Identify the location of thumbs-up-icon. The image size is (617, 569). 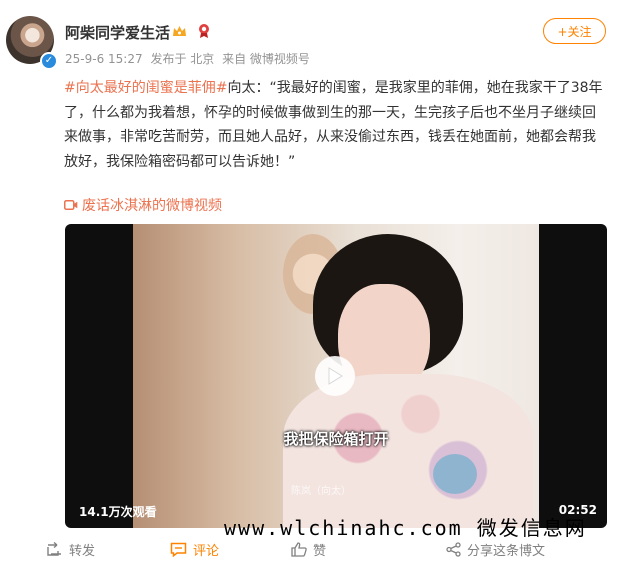
(299, 549).